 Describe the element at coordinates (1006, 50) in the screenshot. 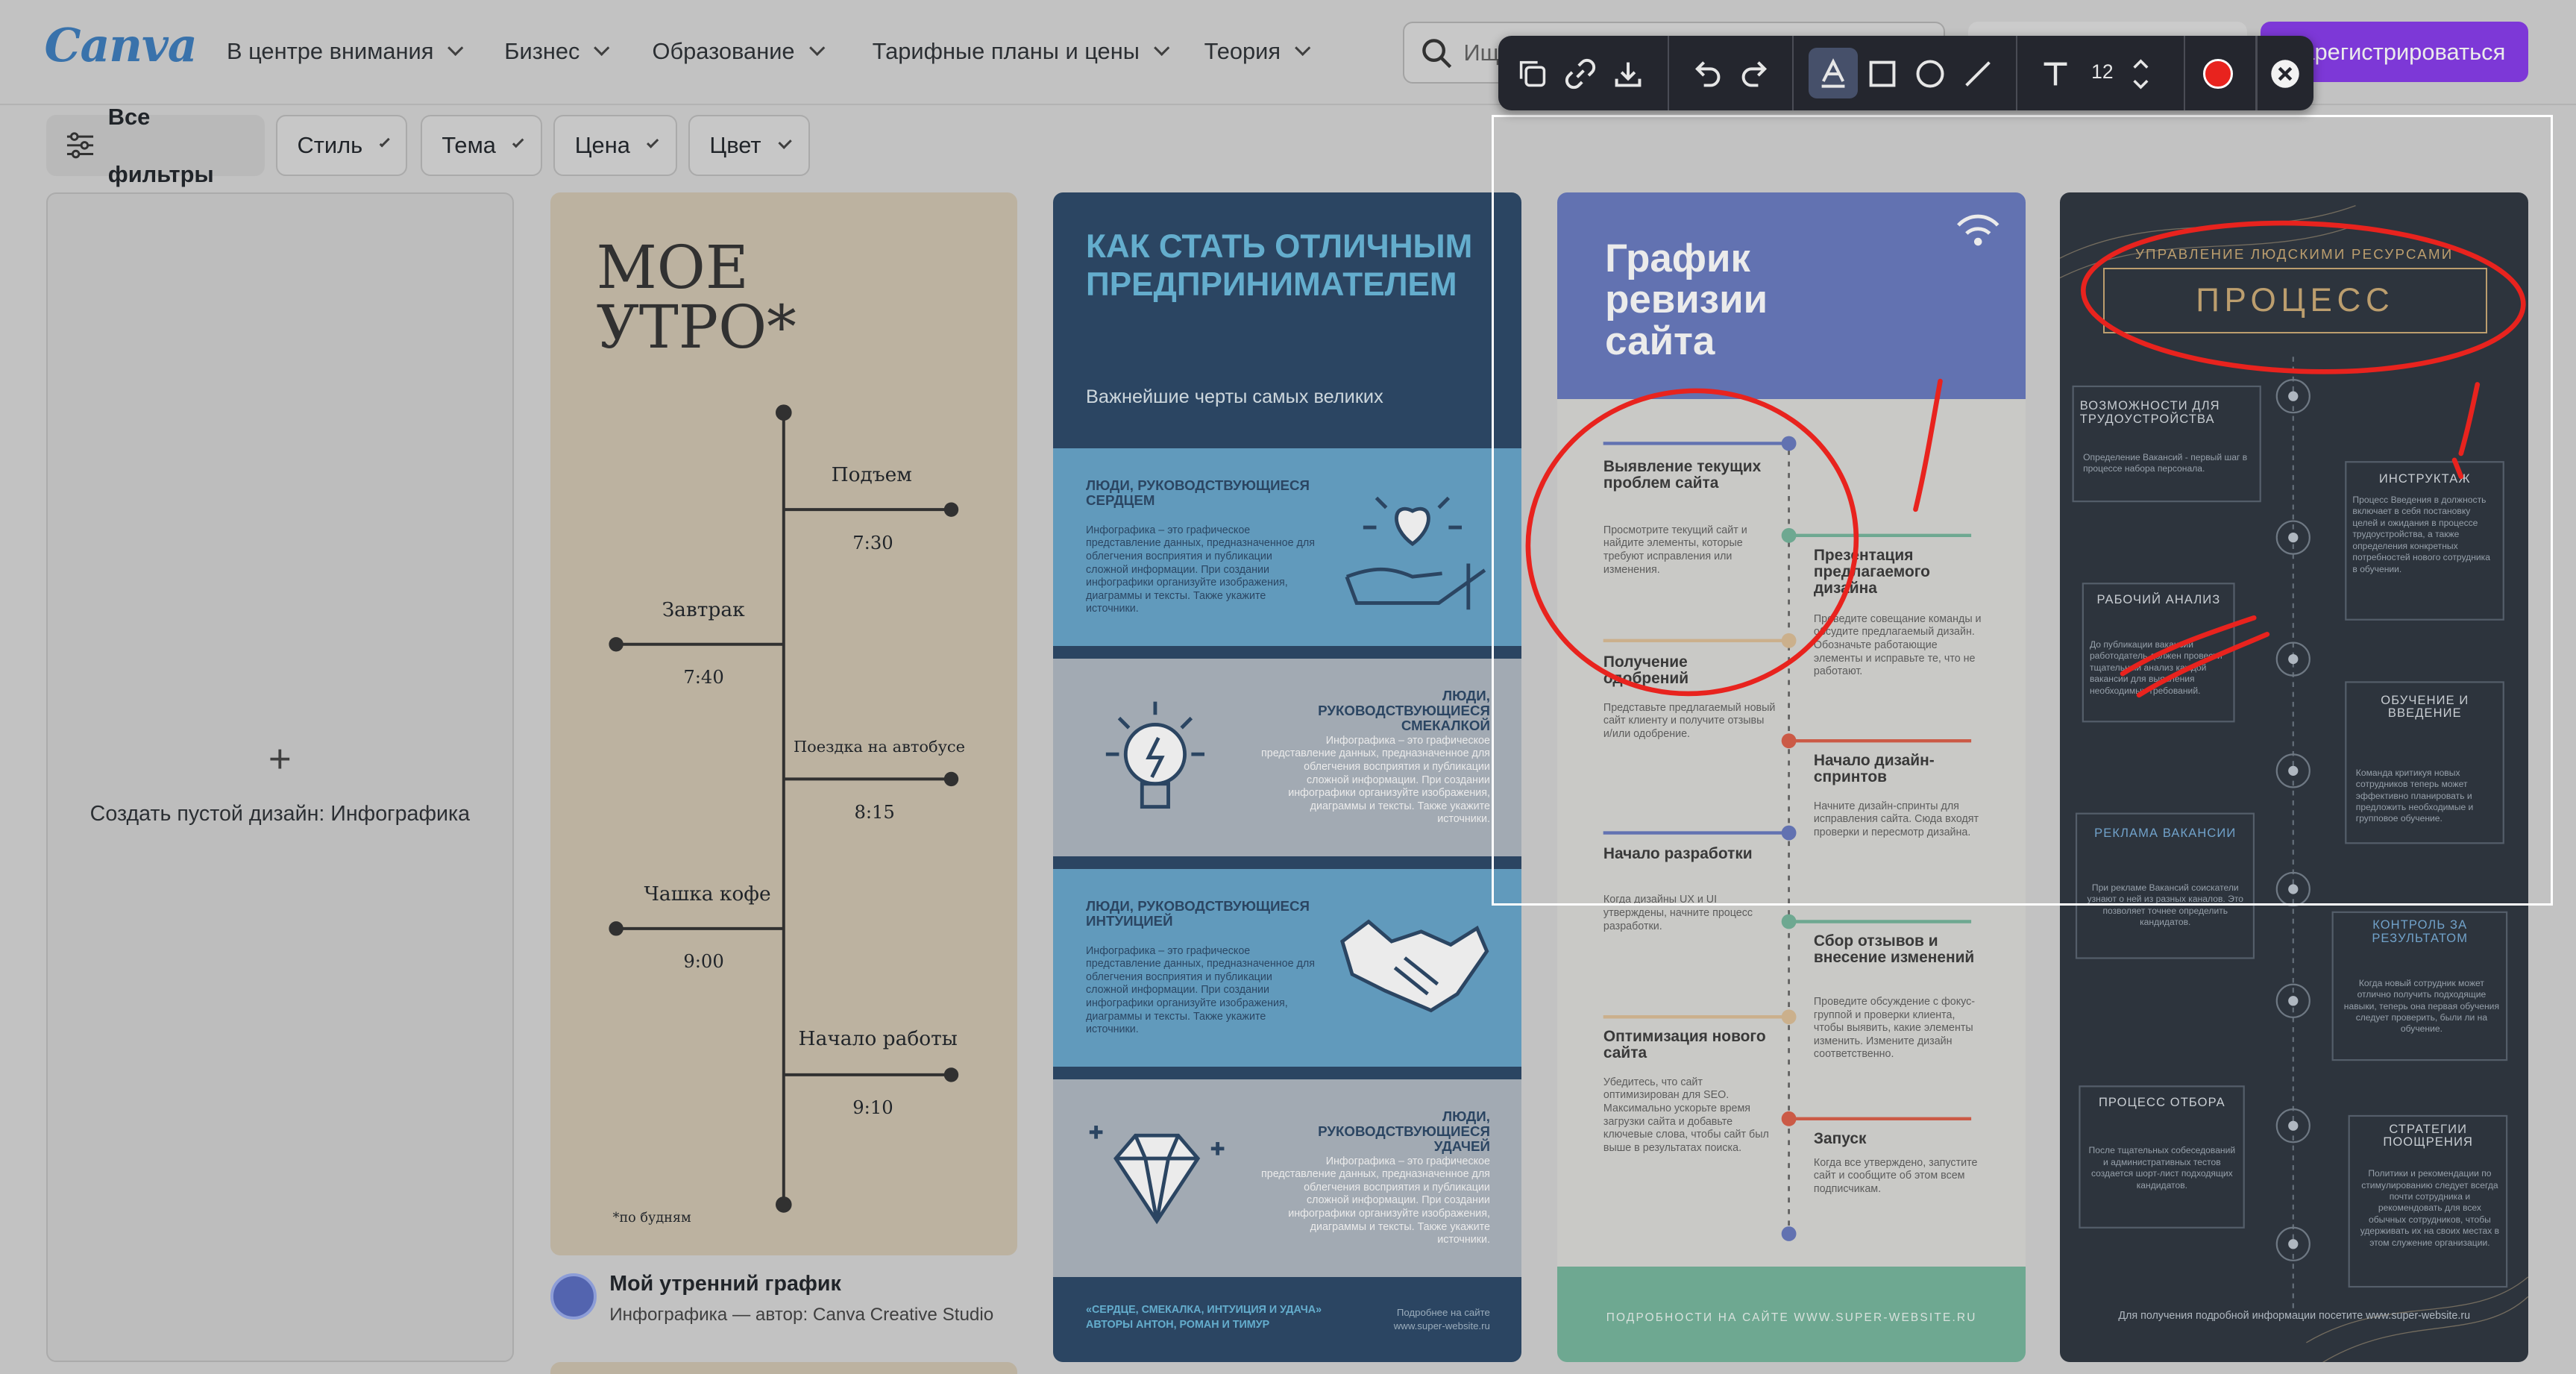

I see `nav-label: Тарифные планы и цены` at that location.